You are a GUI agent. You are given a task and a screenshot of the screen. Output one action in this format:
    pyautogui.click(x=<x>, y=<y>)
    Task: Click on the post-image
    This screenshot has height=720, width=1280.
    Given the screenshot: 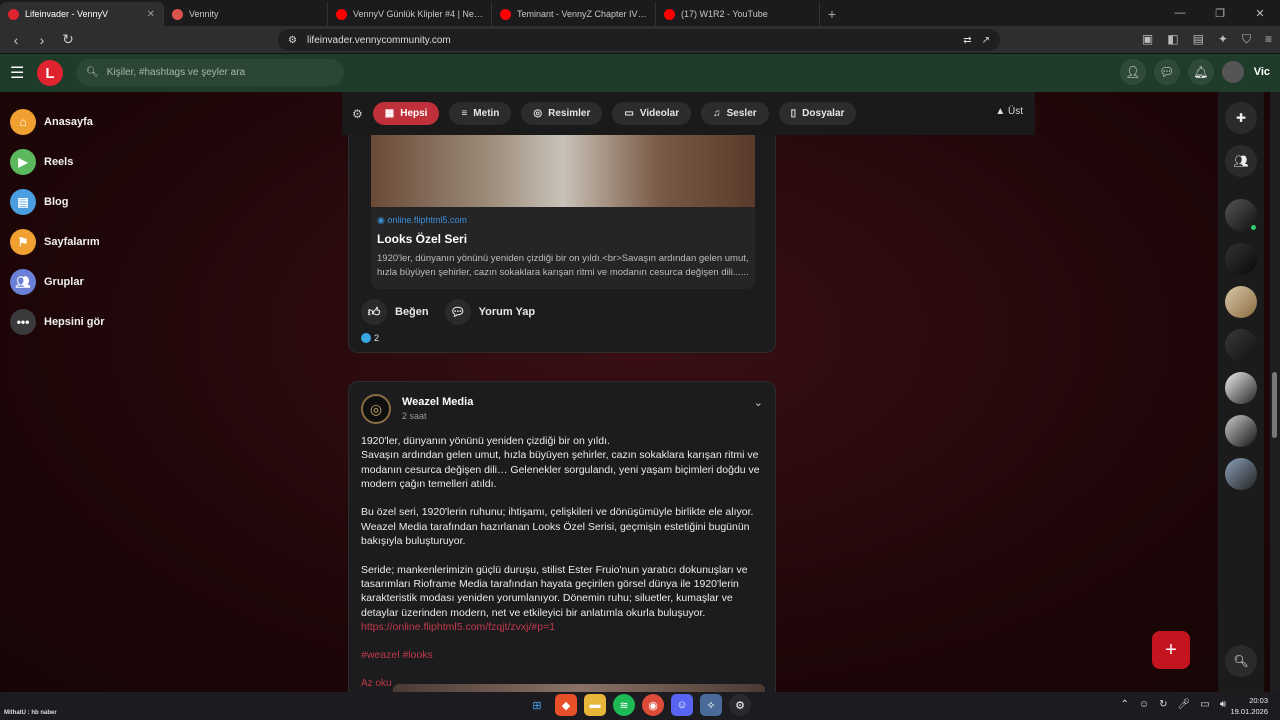 What is the action you would take?
    pyautogui.click(x=579, y=688)
    